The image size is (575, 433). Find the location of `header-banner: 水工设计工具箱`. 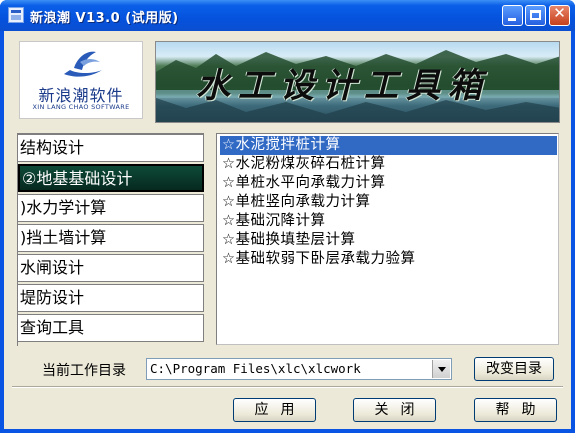

header-banner: 水工设计工具箱 is located at coordinates (357, 82).